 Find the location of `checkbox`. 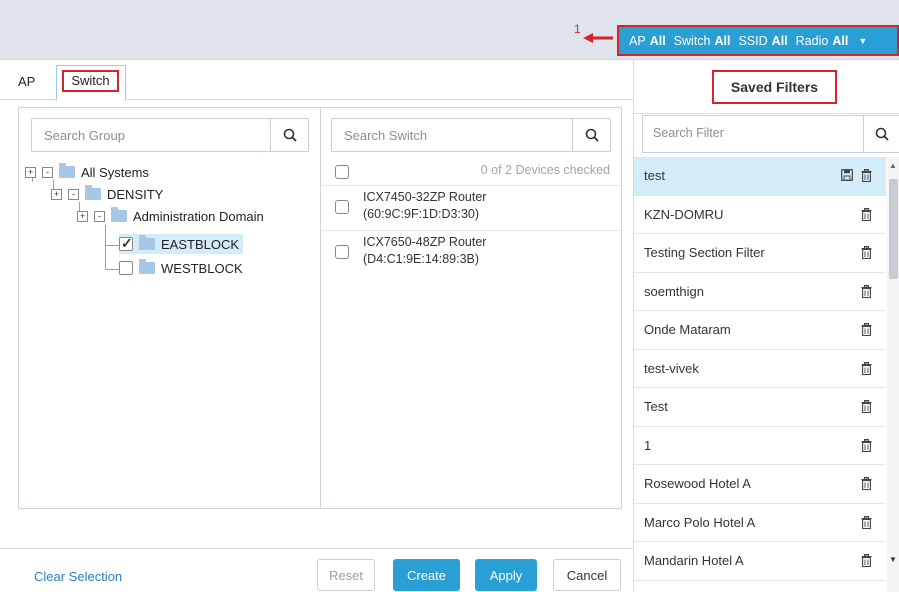

checkbox is located at coordinates (126, 268).